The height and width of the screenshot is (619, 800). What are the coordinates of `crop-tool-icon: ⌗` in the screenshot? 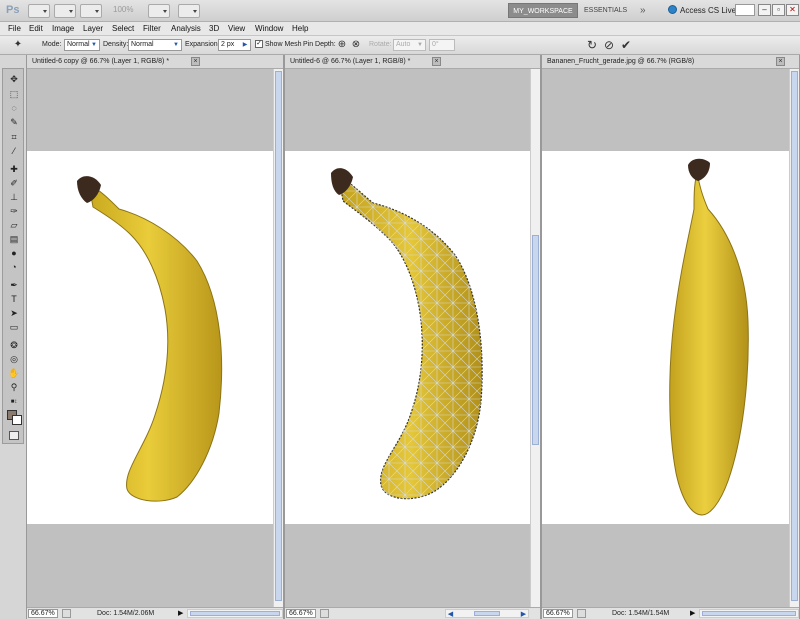 It's located at (14, 137).